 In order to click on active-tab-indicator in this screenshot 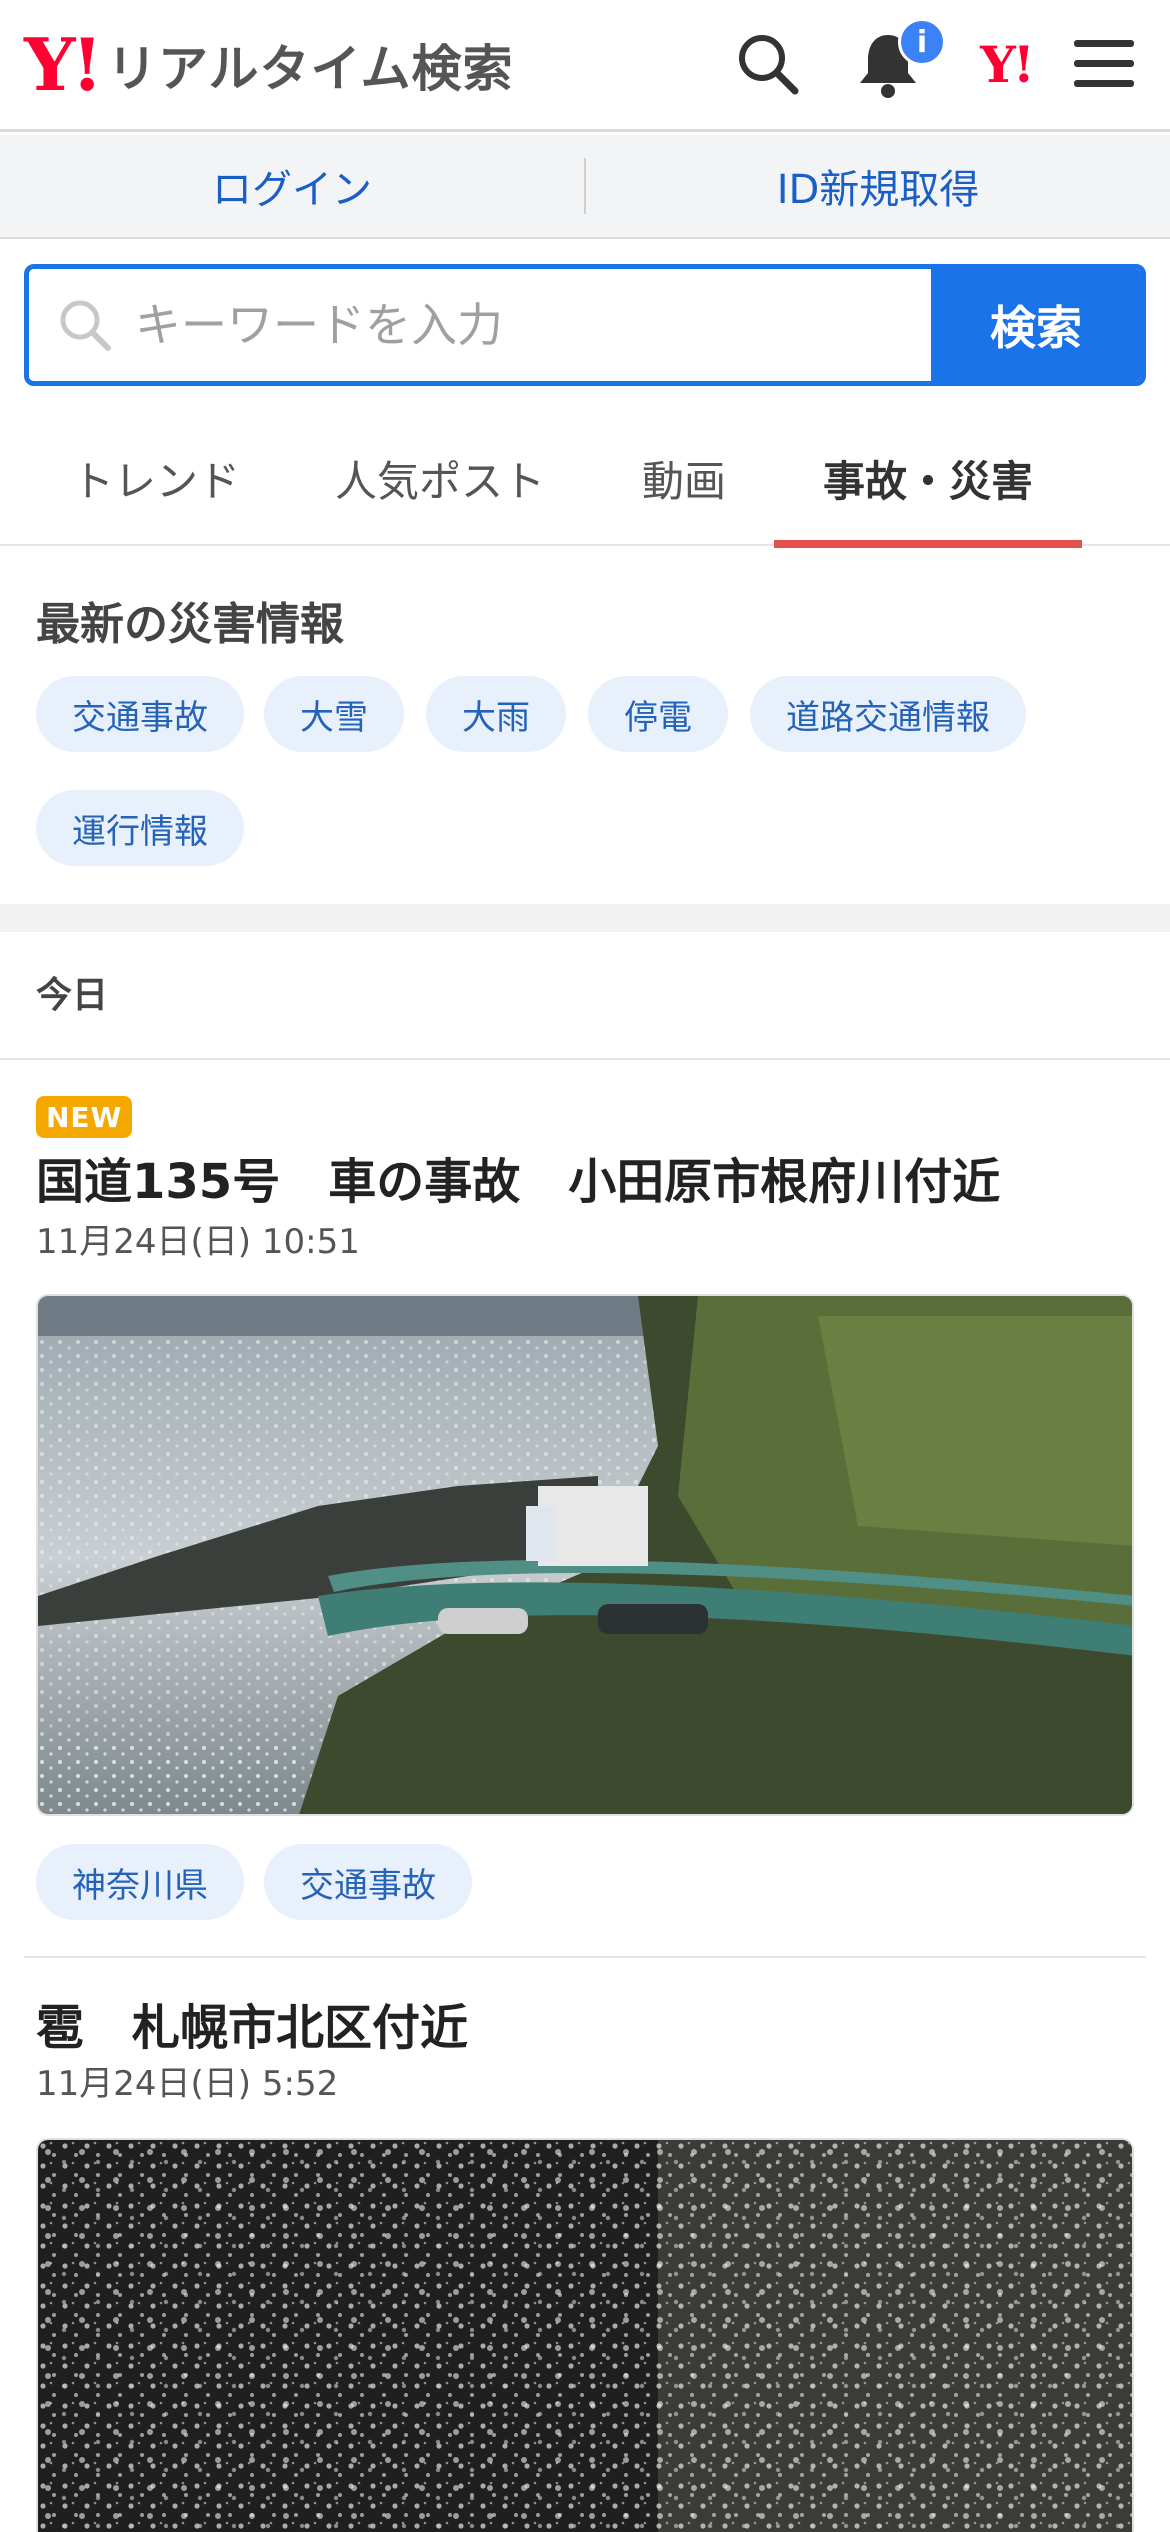, I will do `click(928, 544)`.